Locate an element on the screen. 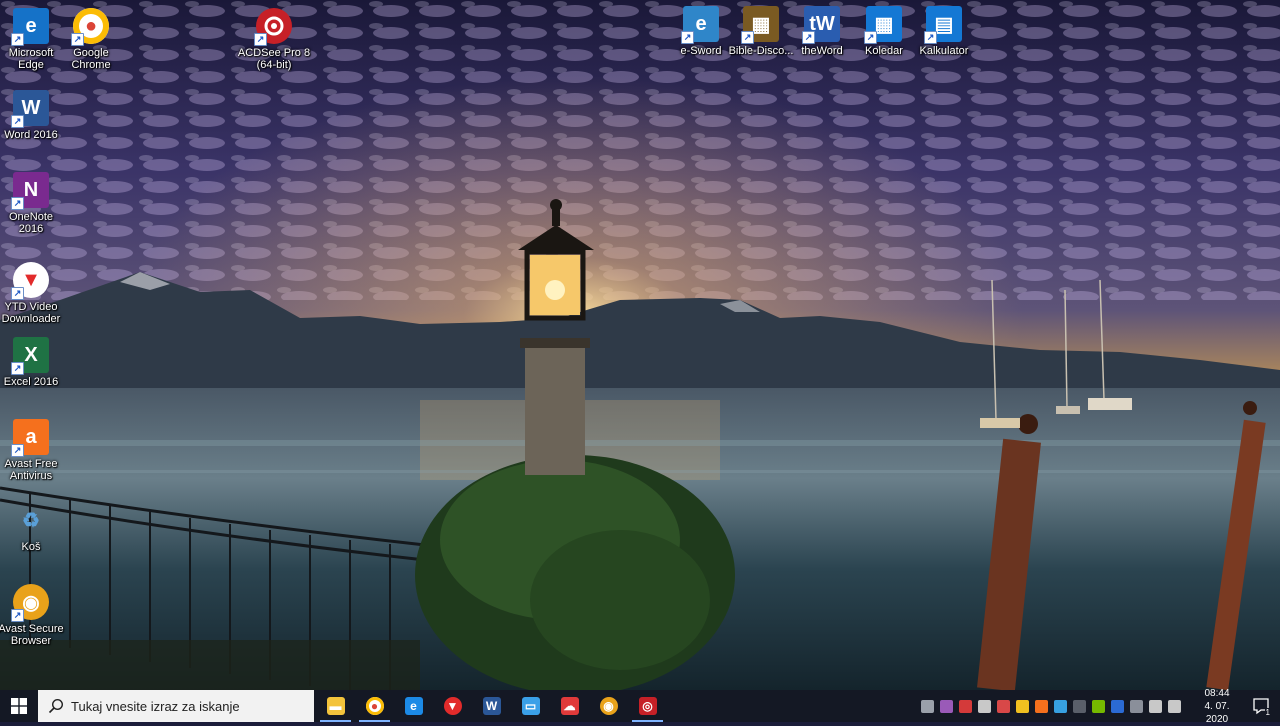 This screenshot has height=726, width=1280. cloud-app-icon: ☁ is located at coordinates (569, 706).